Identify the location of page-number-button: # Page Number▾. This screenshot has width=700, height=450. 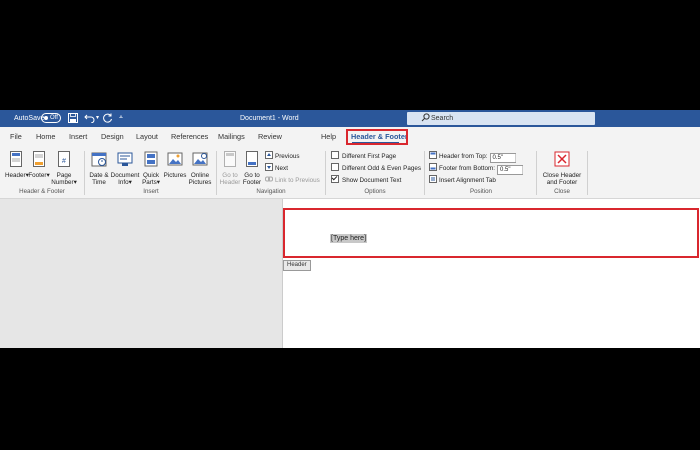
(64, 169).